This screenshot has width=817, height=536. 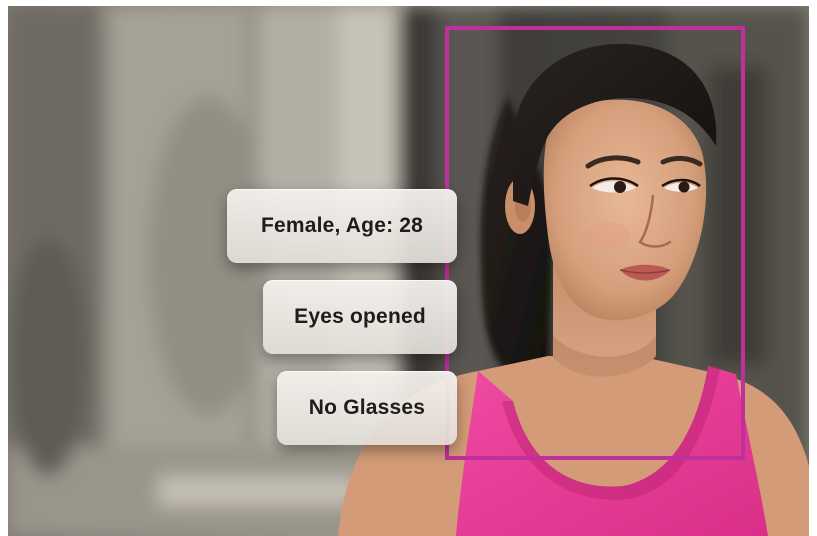 I want to click on eyes-status-label: Eyes opened, so click(x=360, y=316).